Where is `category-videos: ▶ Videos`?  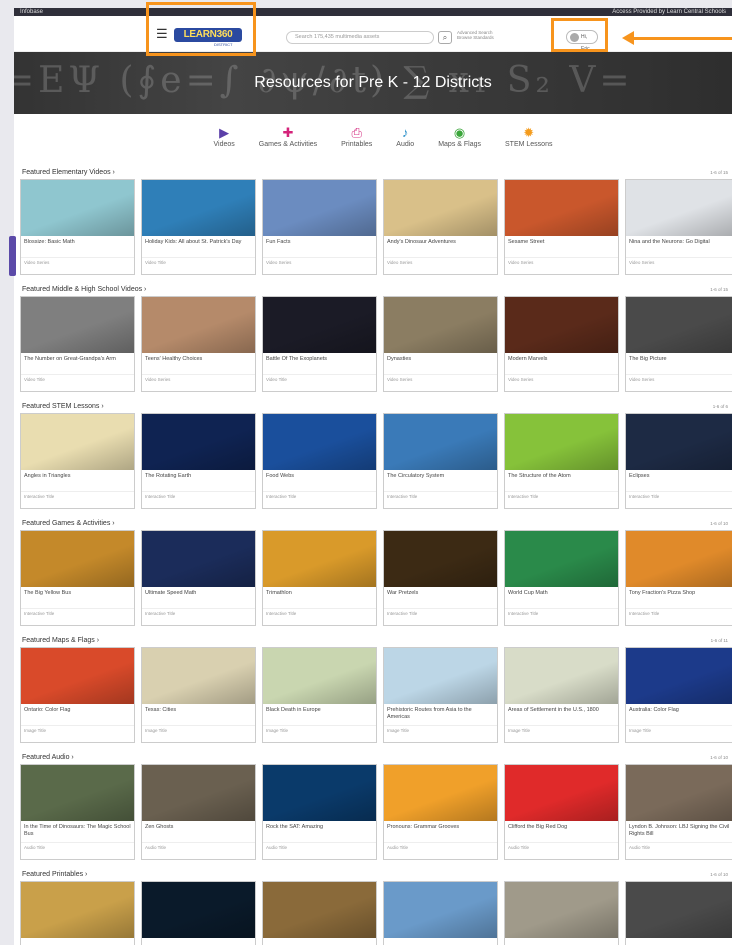 category-videos: ▶ Videos is located at coordinates (224, 145).